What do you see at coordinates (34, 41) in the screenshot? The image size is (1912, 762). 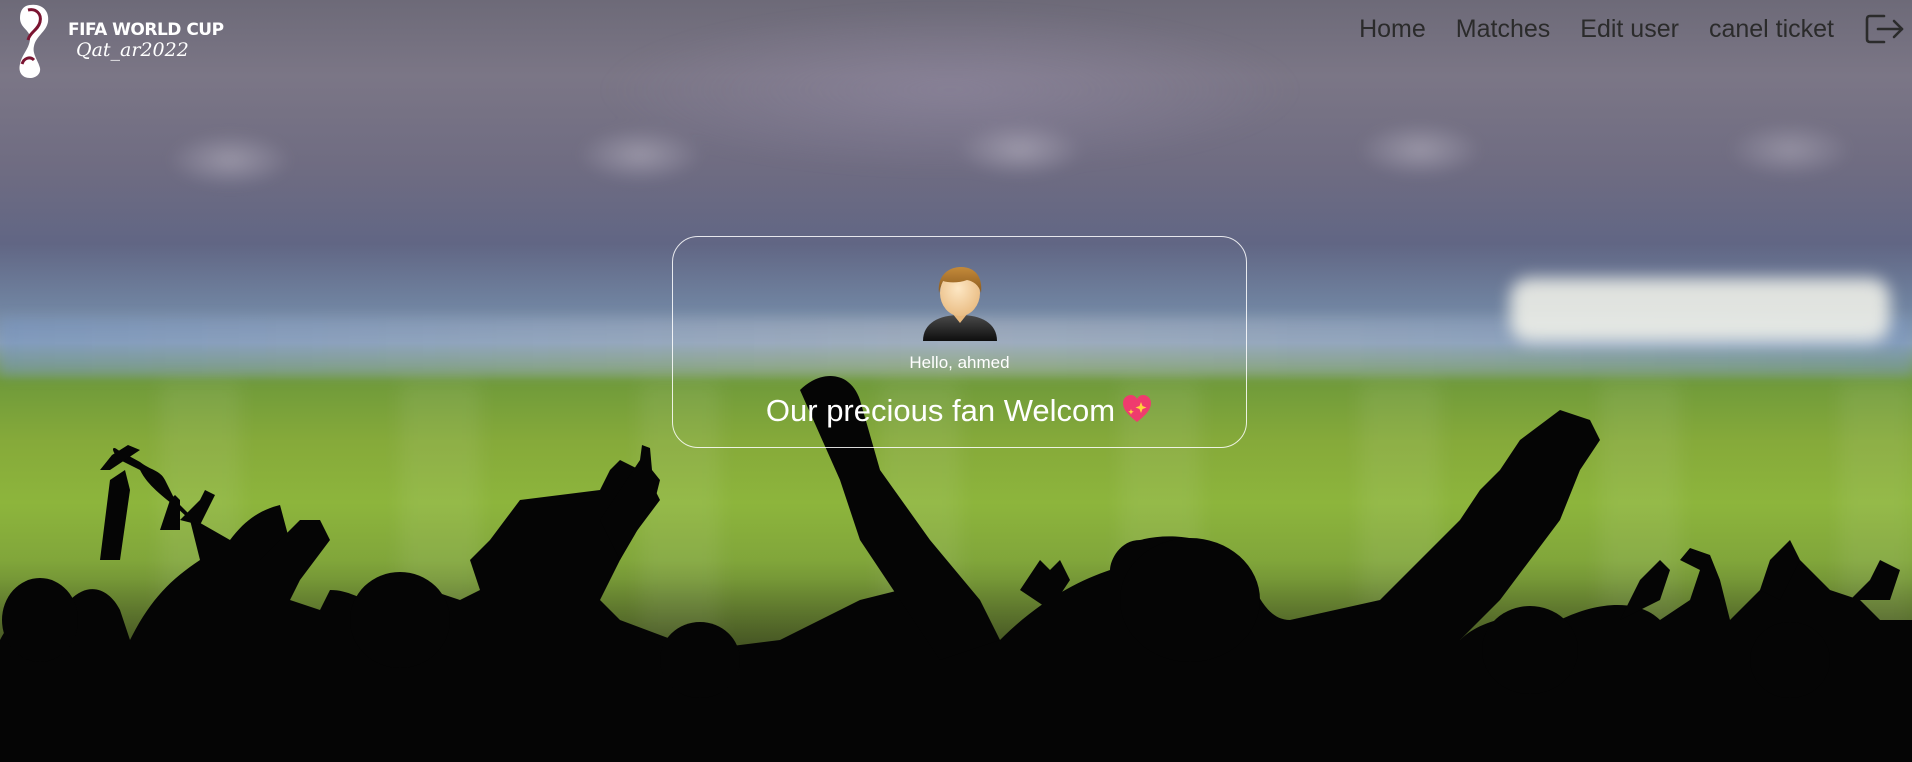 I see `world-cup-emblem-icon` at bounding box center [34, 41].